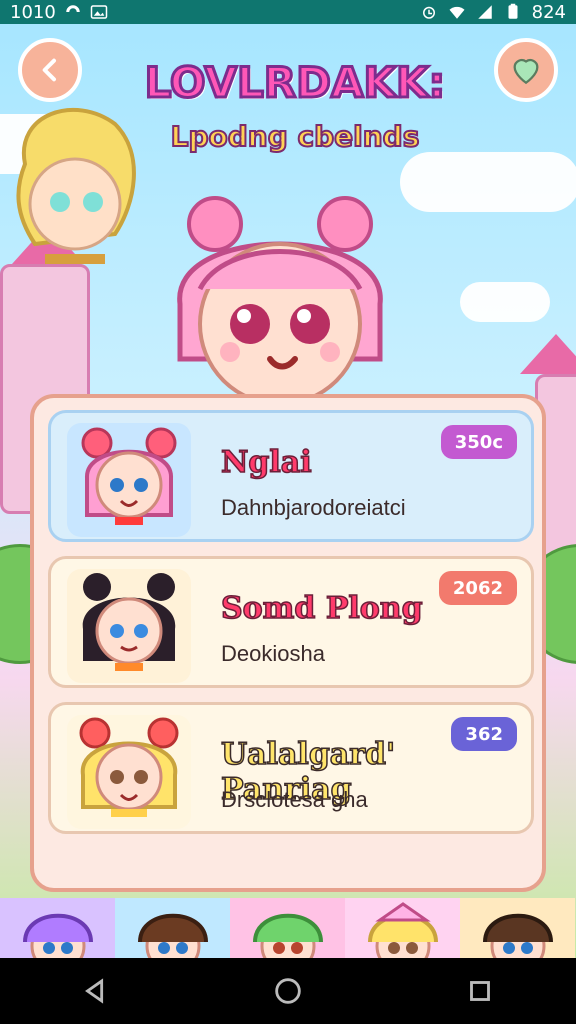 This screenshot has width=576, height=1024. Describe the element at coordinates (313, 507) in the screenshot. I see `character-subtitle: Dahnbjarodoreiatci` at that location.